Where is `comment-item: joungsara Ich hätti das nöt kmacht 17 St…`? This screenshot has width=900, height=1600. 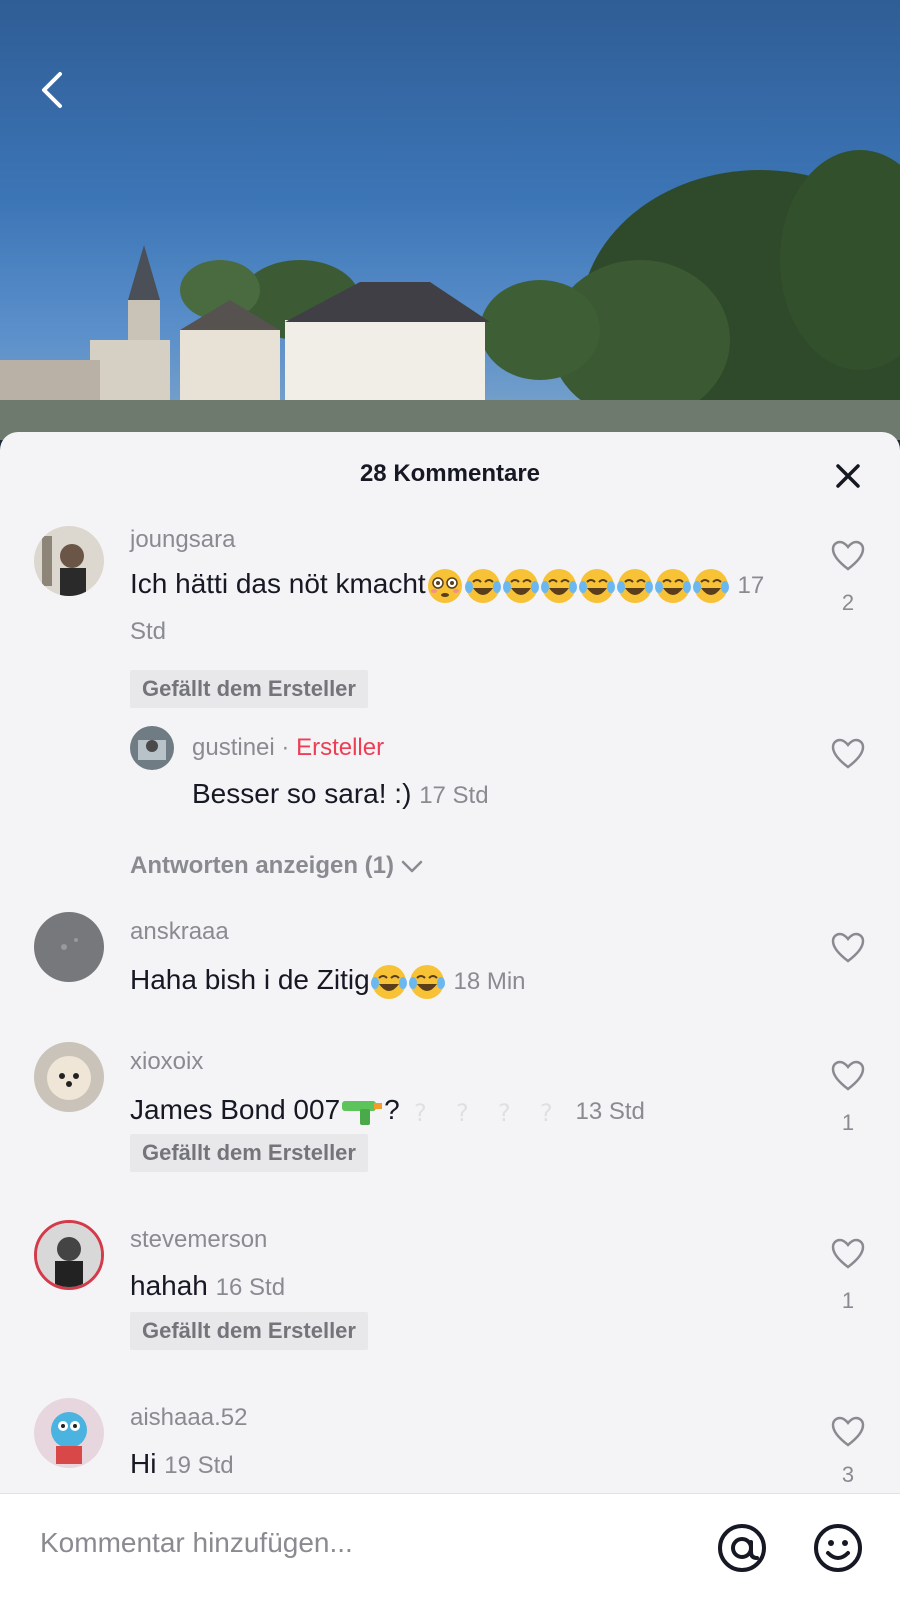
comment-item: joungsara Ich hätti das nöt kmacht 17 St… is located at coordinates (450, 620).